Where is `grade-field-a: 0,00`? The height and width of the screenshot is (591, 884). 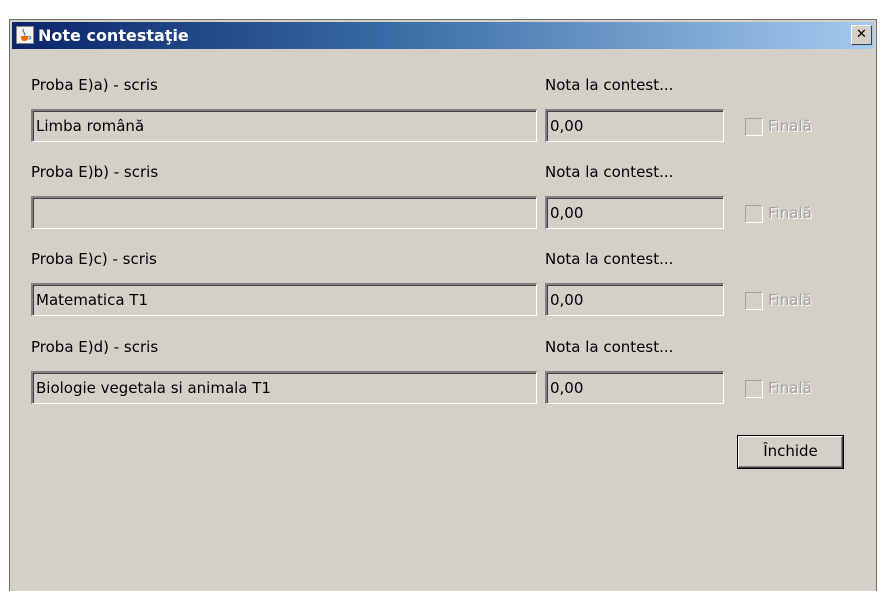
grade-field-a: 0,00 is located at coordinates (634, 125).